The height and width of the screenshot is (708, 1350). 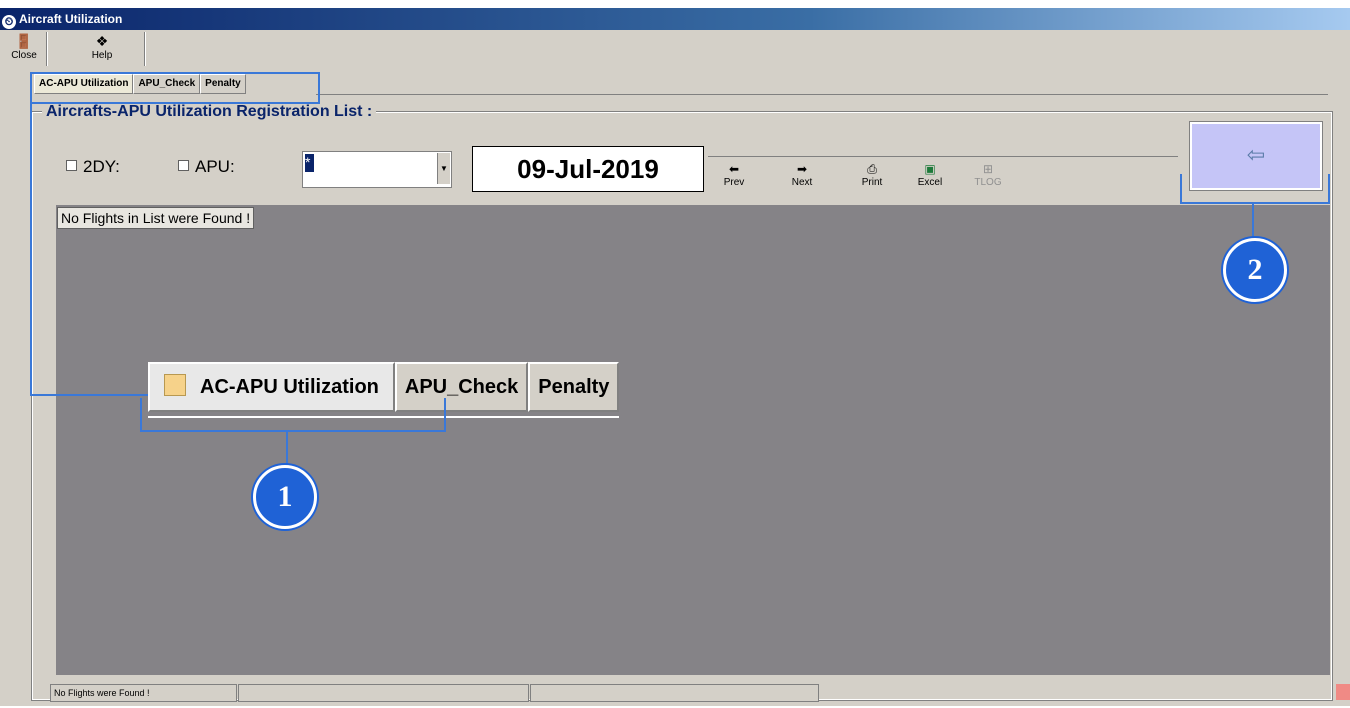 I want to click on zoom-tab-penalty: Penalty, so click(x=574, y=387).